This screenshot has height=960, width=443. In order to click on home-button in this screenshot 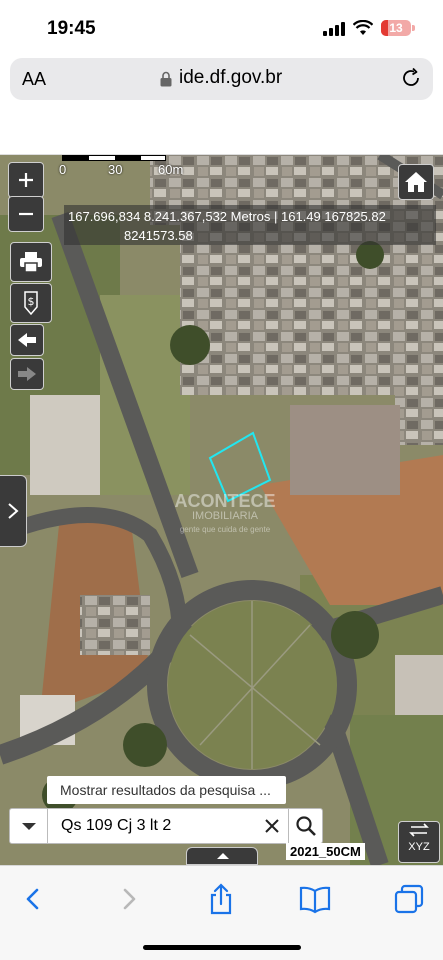, I will do `click(416, 182)`.